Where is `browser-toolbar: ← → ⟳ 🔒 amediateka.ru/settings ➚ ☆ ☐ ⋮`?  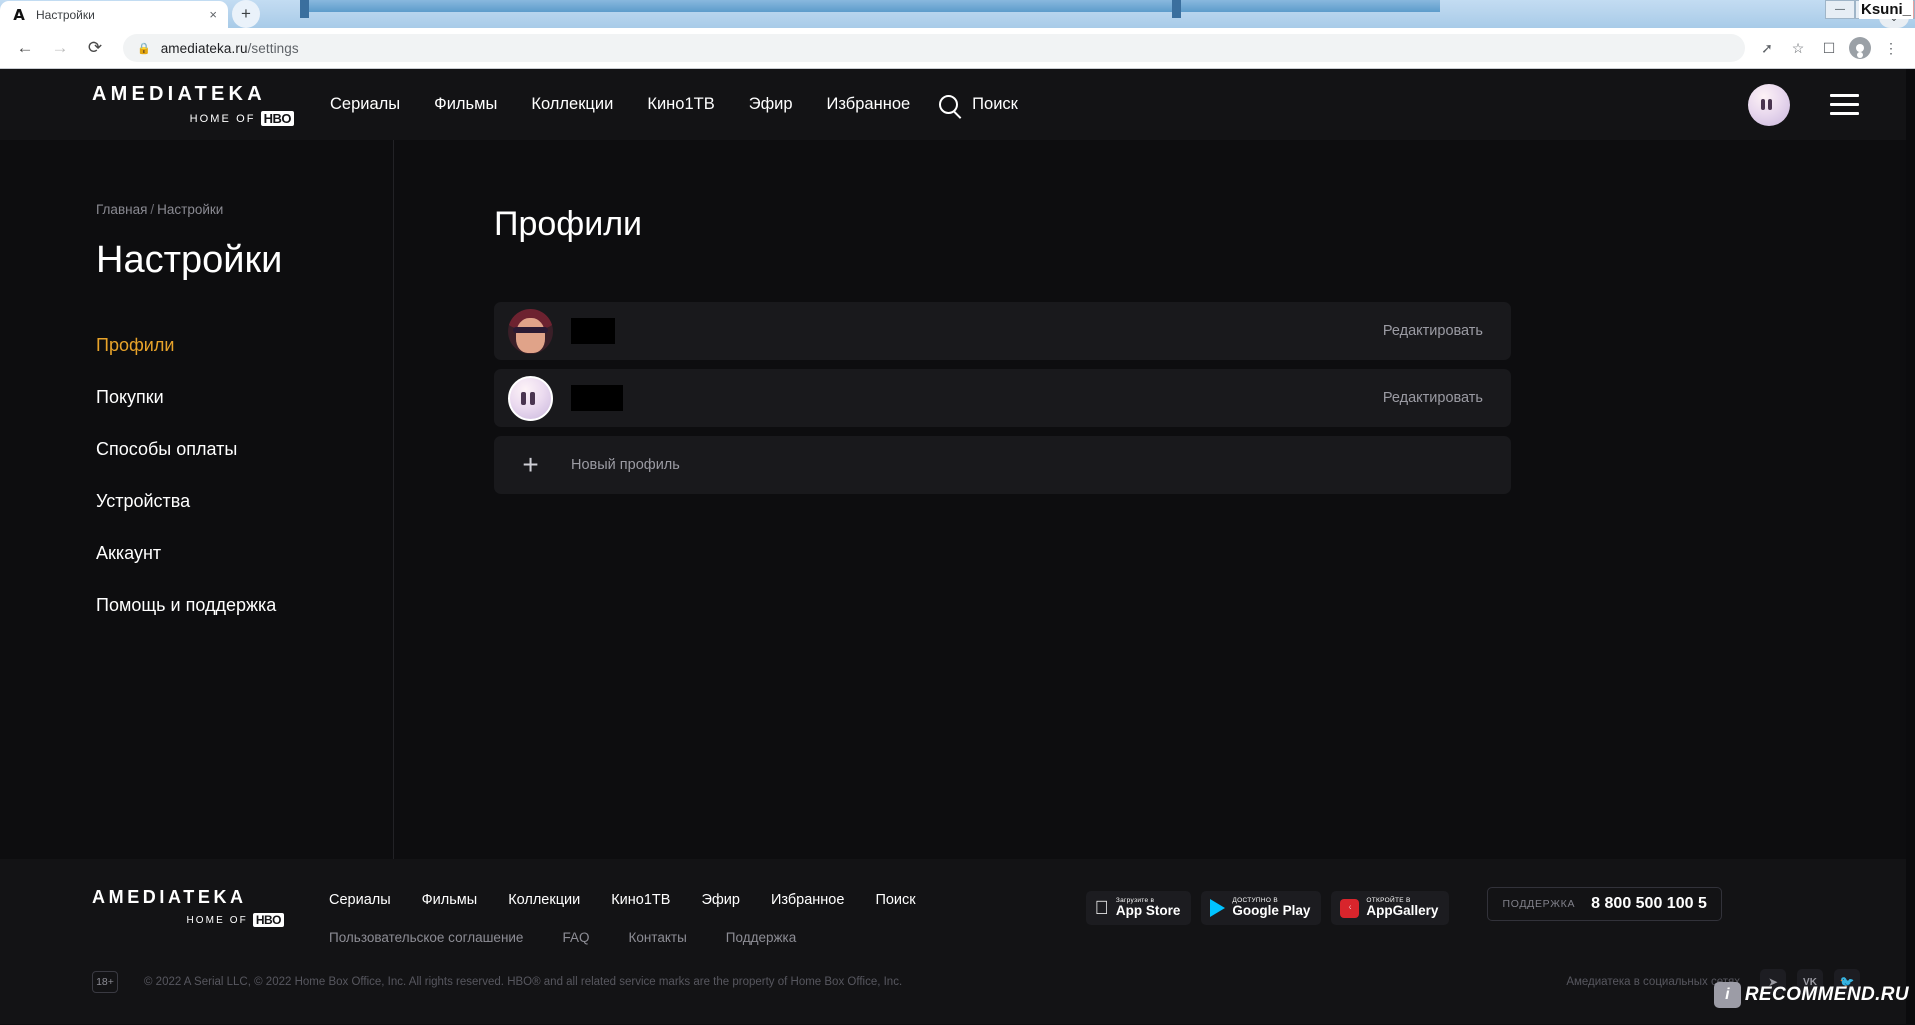 browser-toolbar: ← → ⟳ 🔒 amediateka.ru/settings ➚ ☆ ☐ ⋮ is located at coordinates (957, 48).